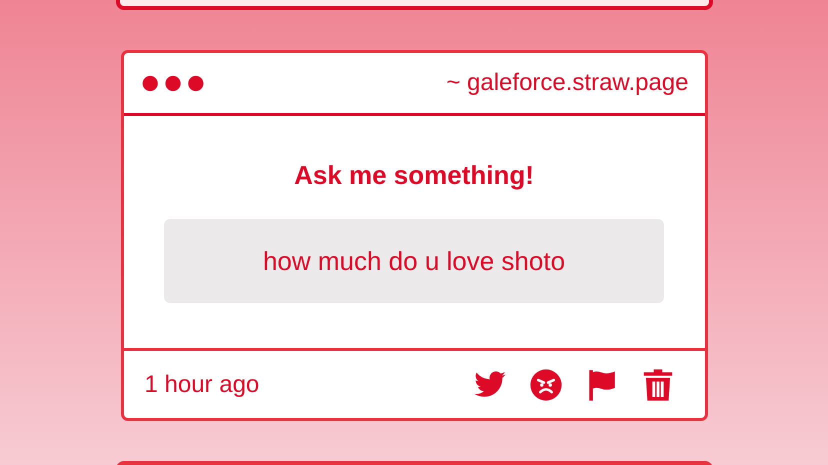 This screenshot has width=828, height=465. I want to click on angry-face-icon, so click(545, 385).